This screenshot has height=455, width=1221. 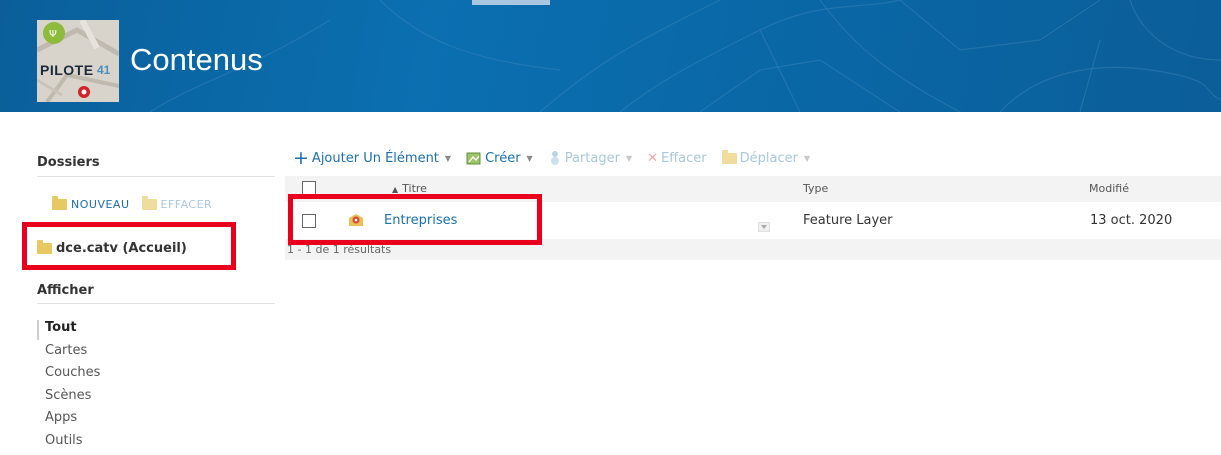 What do you see at coordinates (555, 158) in the screenshot?
I see `share-icon` at bounding box center [555, 158].